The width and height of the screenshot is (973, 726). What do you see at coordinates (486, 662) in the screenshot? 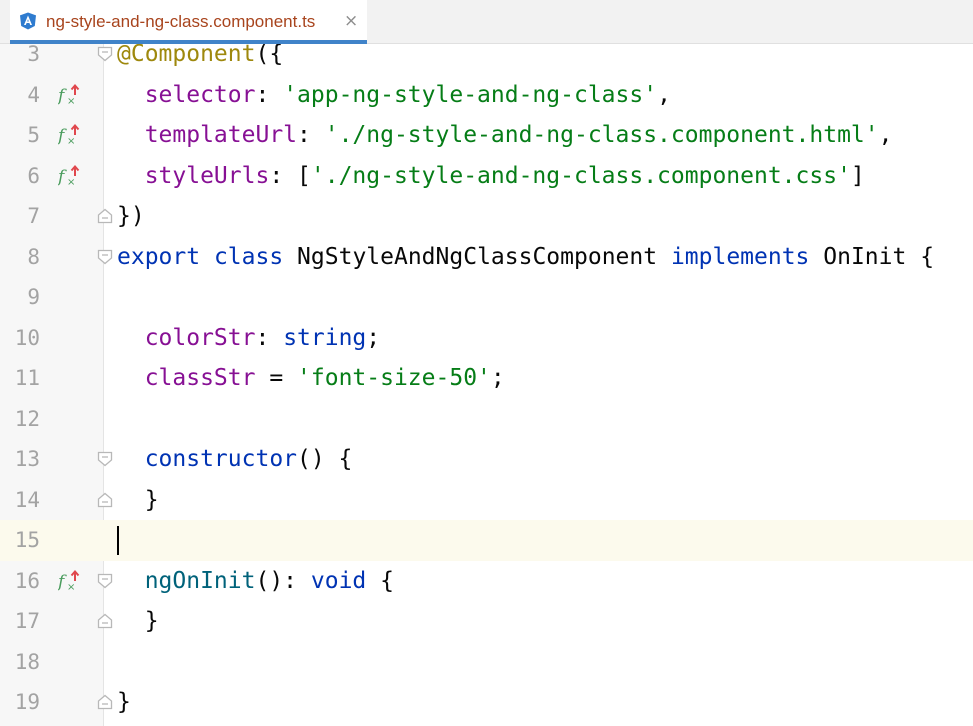
I see `code-line: 18` at bounding box center [486, 662].